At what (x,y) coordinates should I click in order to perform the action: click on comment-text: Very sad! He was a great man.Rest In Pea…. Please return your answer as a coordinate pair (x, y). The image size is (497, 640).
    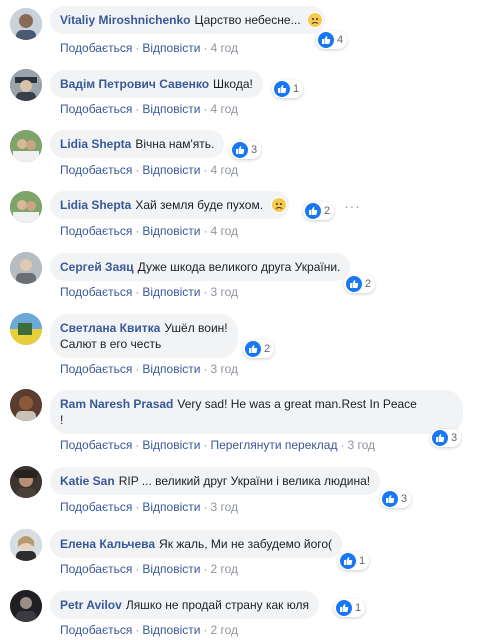
    Looking at the image, I should click on (297, 404).